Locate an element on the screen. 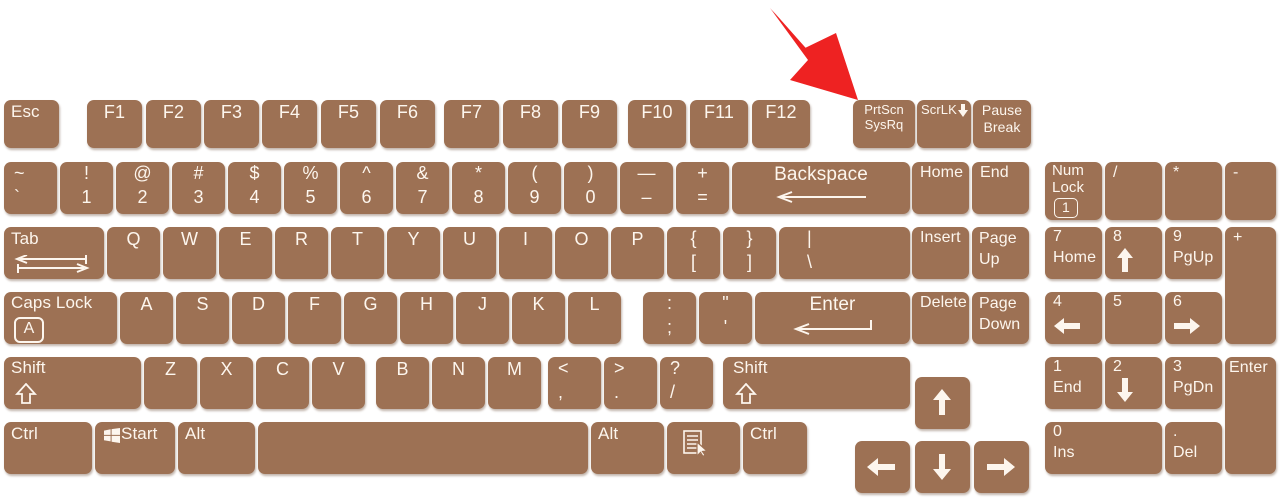 This screenshot has width=1280, height=501. key-print-screen: PrtScn SysRq is located at coordinates (884, 124).